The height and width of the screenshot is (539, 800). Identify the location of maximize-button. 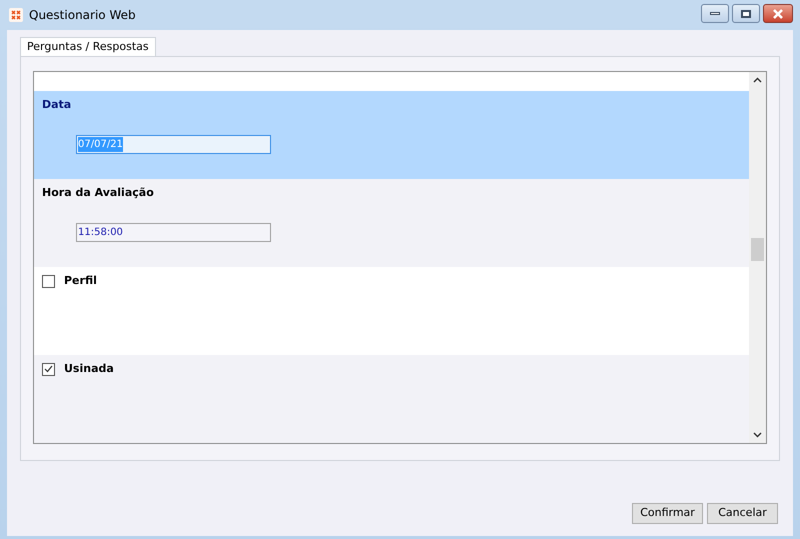
(746, 13).